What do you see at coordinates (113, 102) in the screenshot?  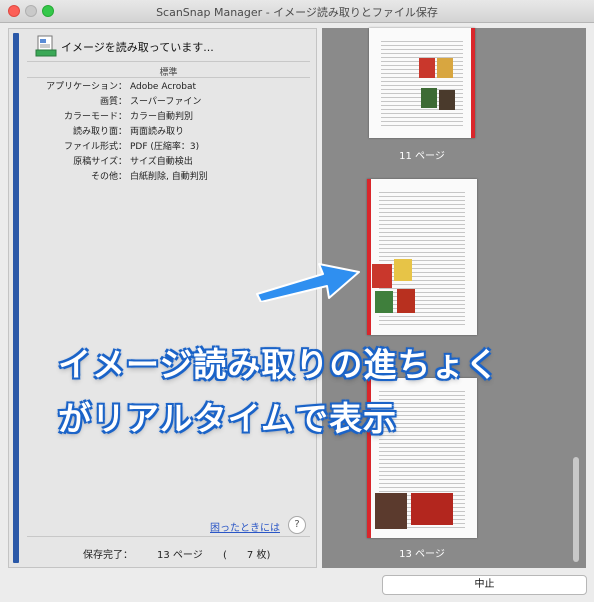 I see `setting-key: 画質：` at bounding box center [113, 102].